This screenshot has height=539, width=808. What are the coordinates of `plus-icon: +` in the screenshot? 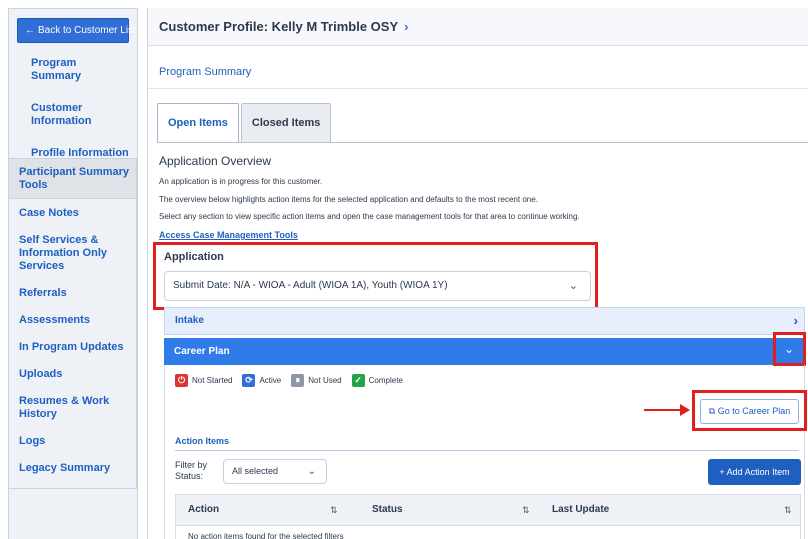 It's located at (722, 472).